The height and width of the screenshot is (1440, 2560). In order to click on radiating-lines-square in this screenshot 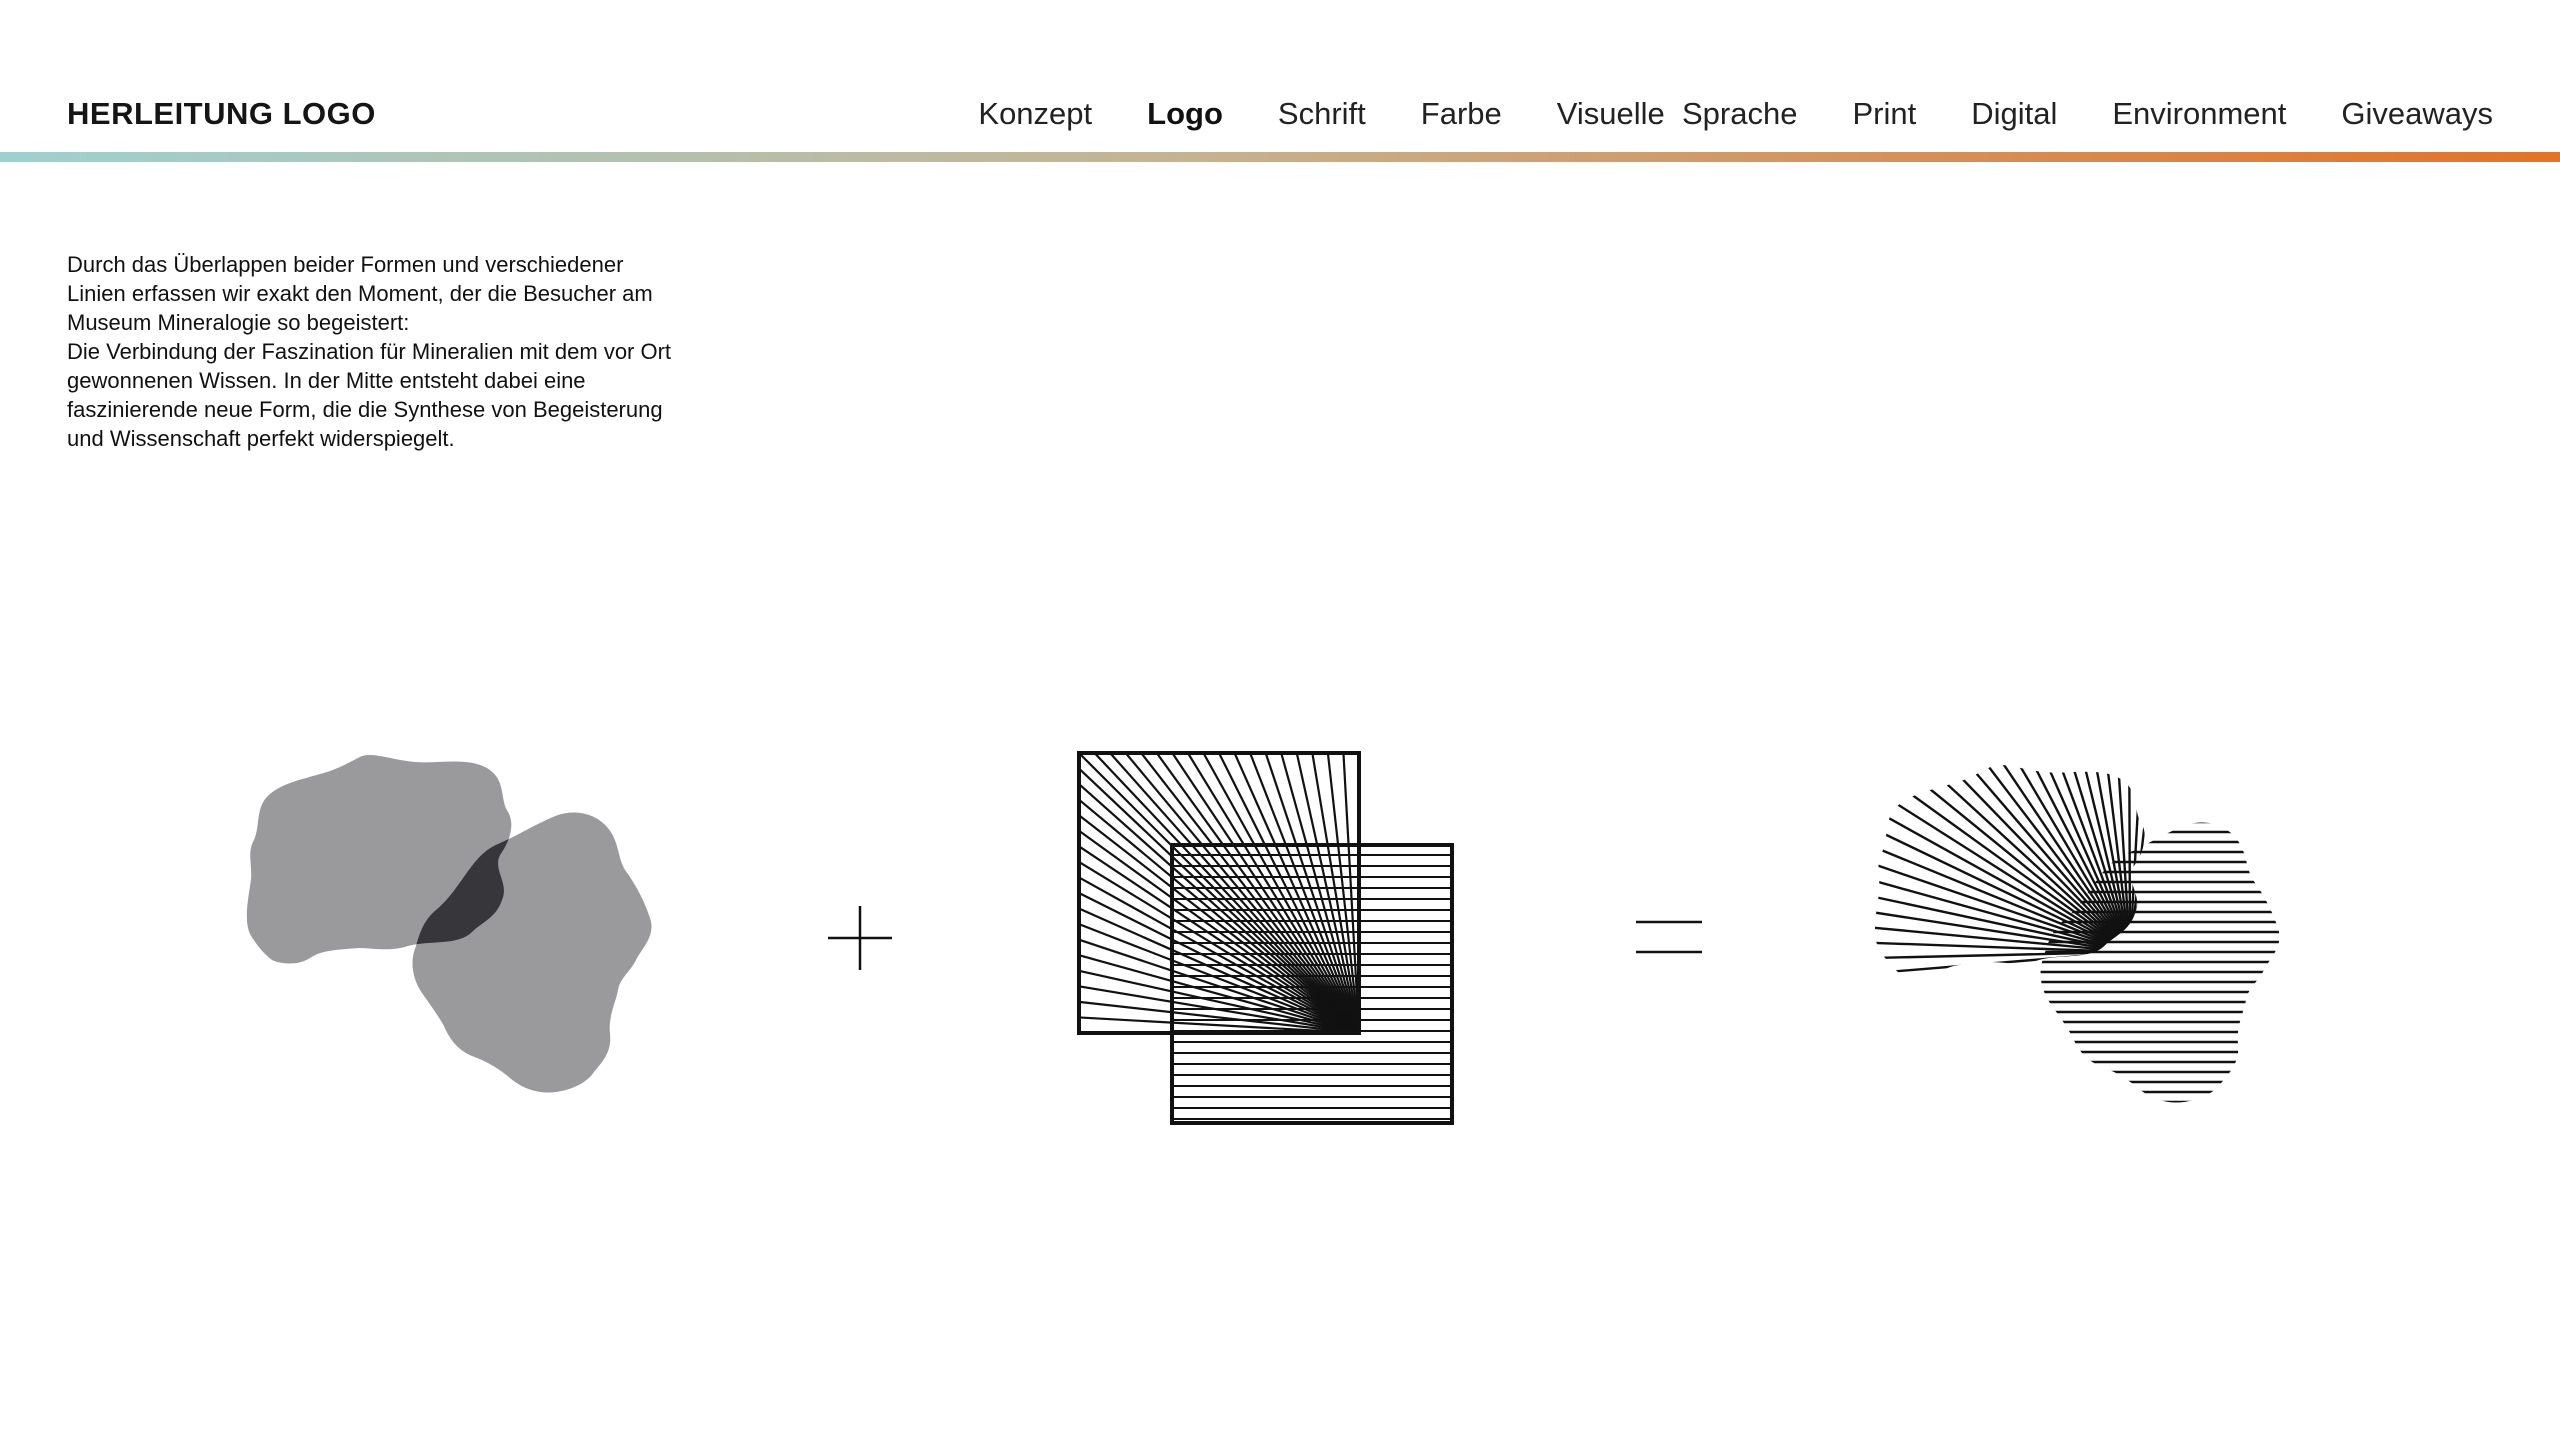, I will do `click(1219, 893)`.